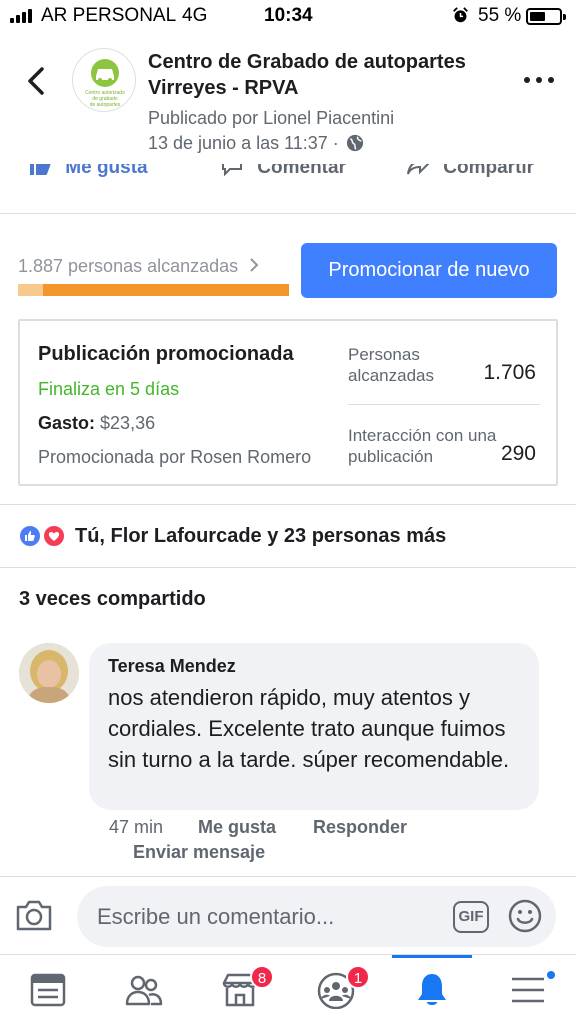 Image resolution: width=576 pixels, height=1024 pixels. What do you see at coordinates (34, 915) in the screenshot?
I see `camera-icon` at bounding box center [34, 915].